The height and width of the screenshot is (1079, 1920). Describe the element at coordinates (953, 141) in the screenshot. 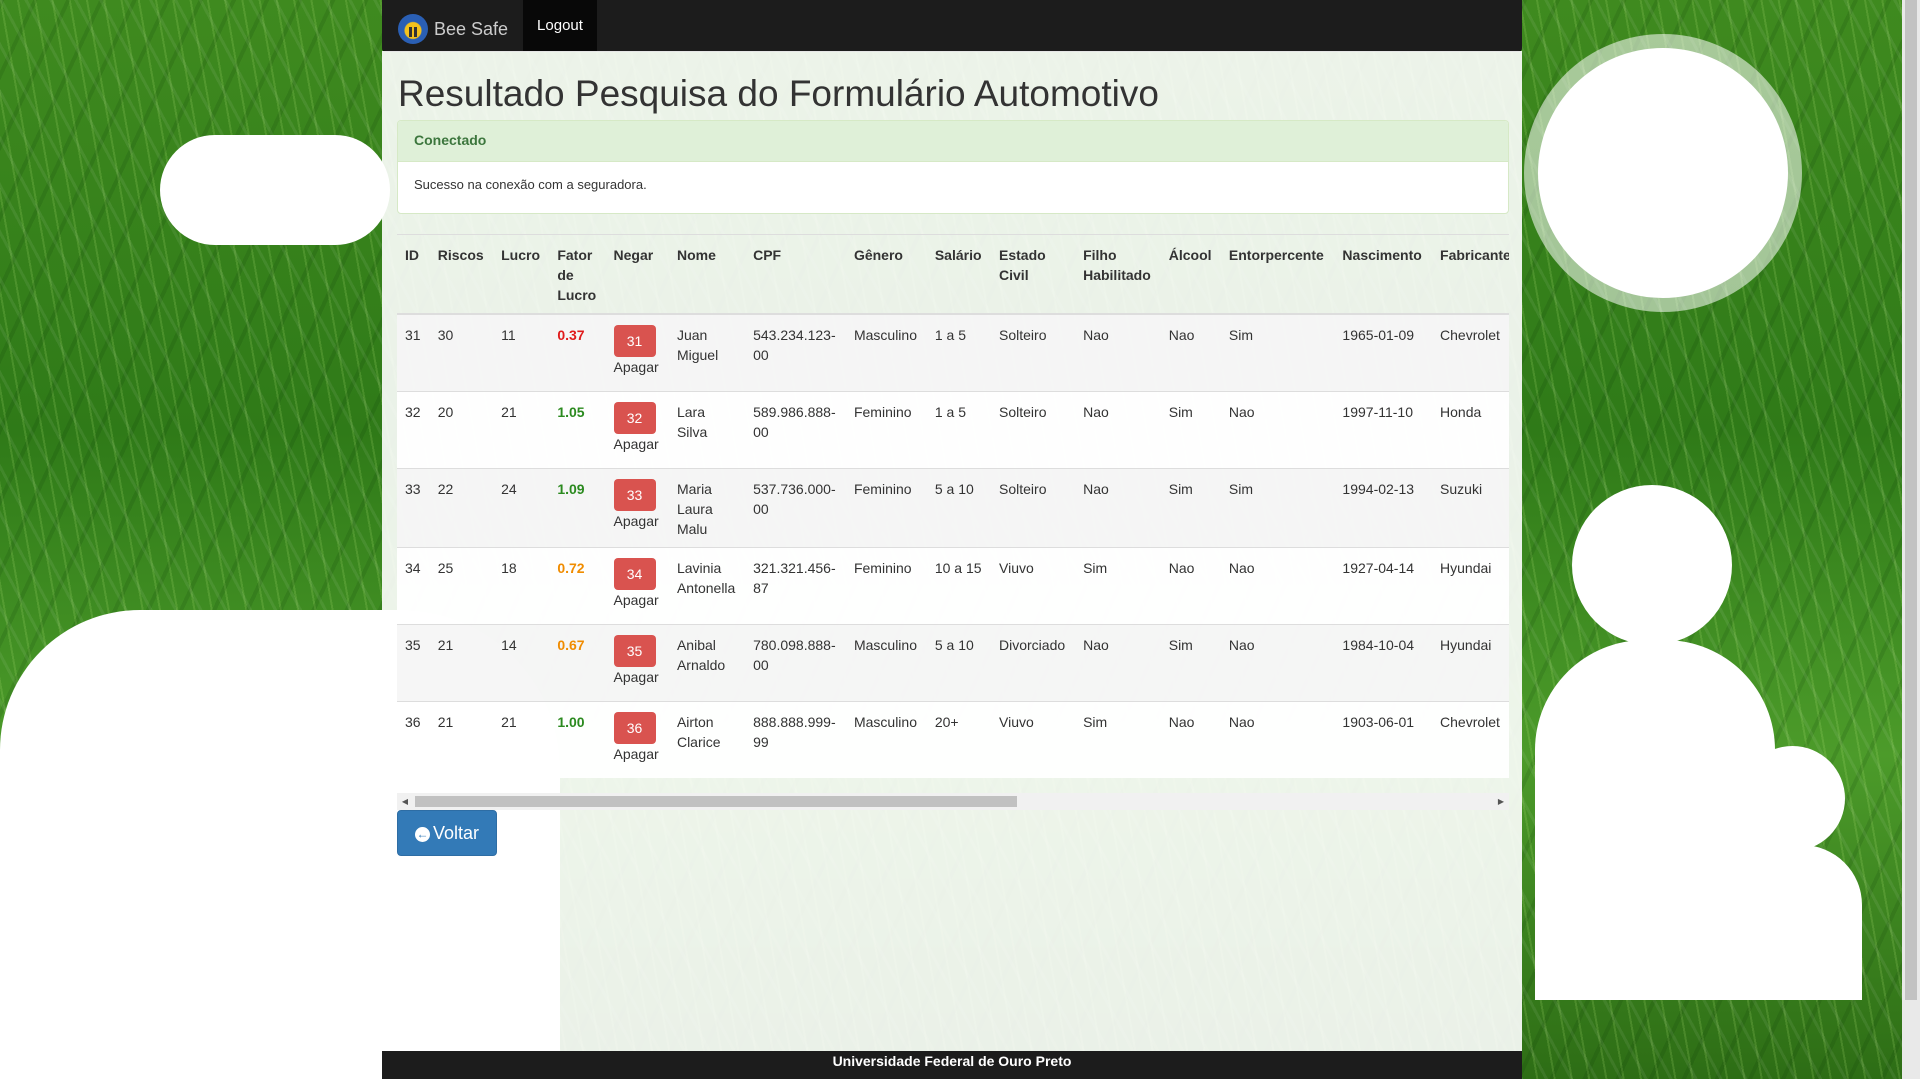

I see `connection-panel-heading: Conectado` at that location.